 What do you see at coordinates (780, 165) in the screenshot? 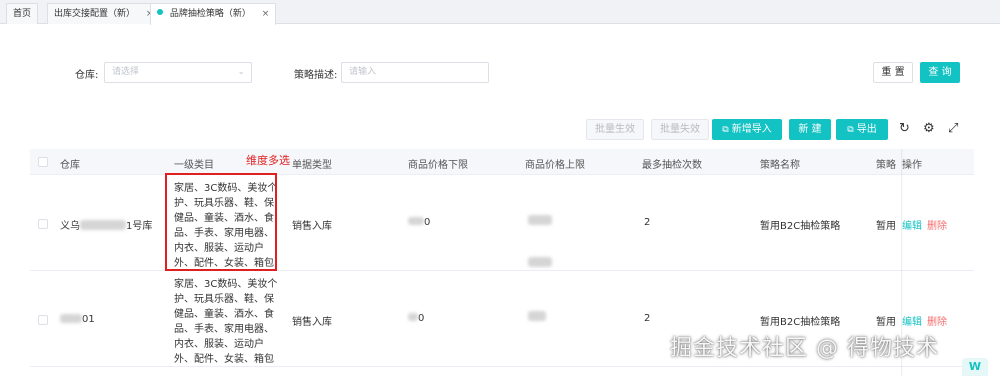
I see `col-policy-name: 策略名称` at bounding box center [780, 165].